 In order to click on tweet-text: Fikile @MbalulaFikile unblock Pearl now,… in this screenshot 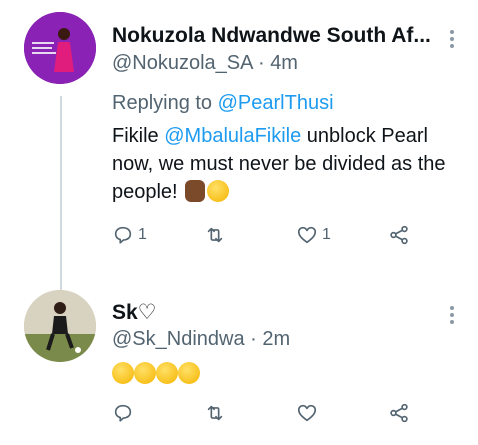, I will do `click(287, 164)`.